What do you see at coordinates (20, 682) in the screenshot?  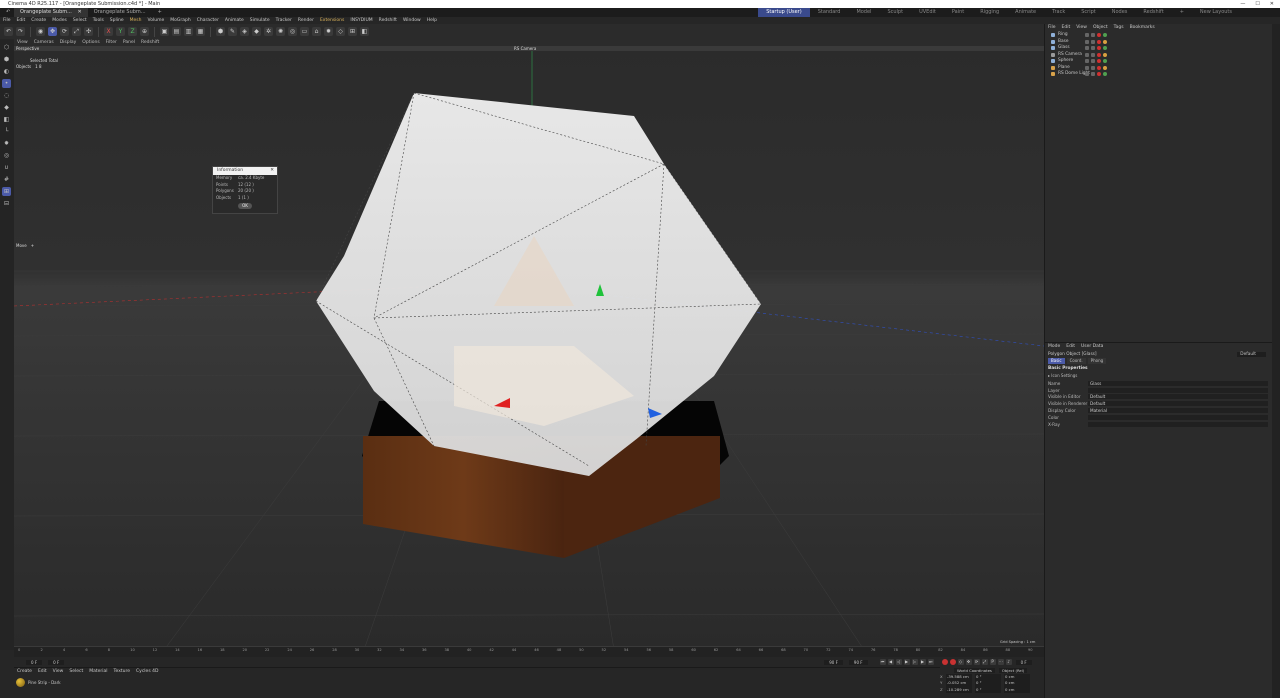 I see `material-swatch` at bounding box center [20, 682].